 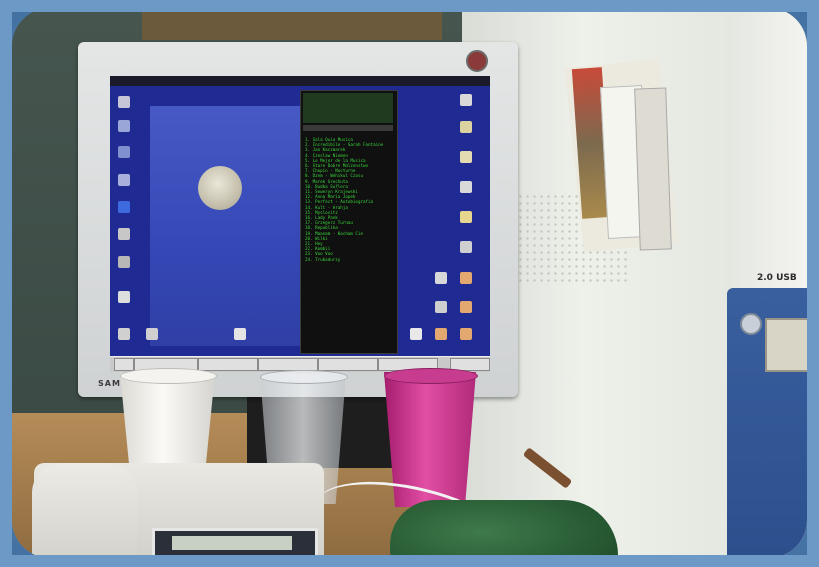 I want to click on player-controls, so click(x=348, y=128).